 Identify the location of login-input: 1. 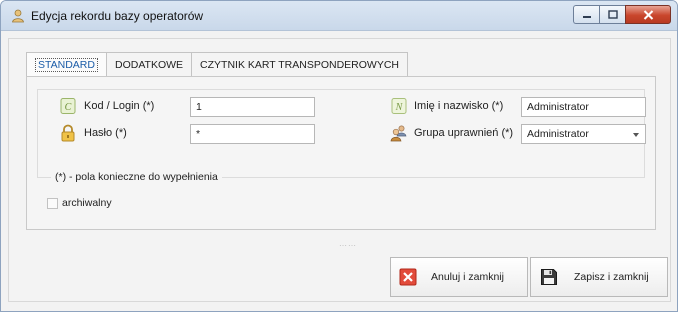
(252, 107).